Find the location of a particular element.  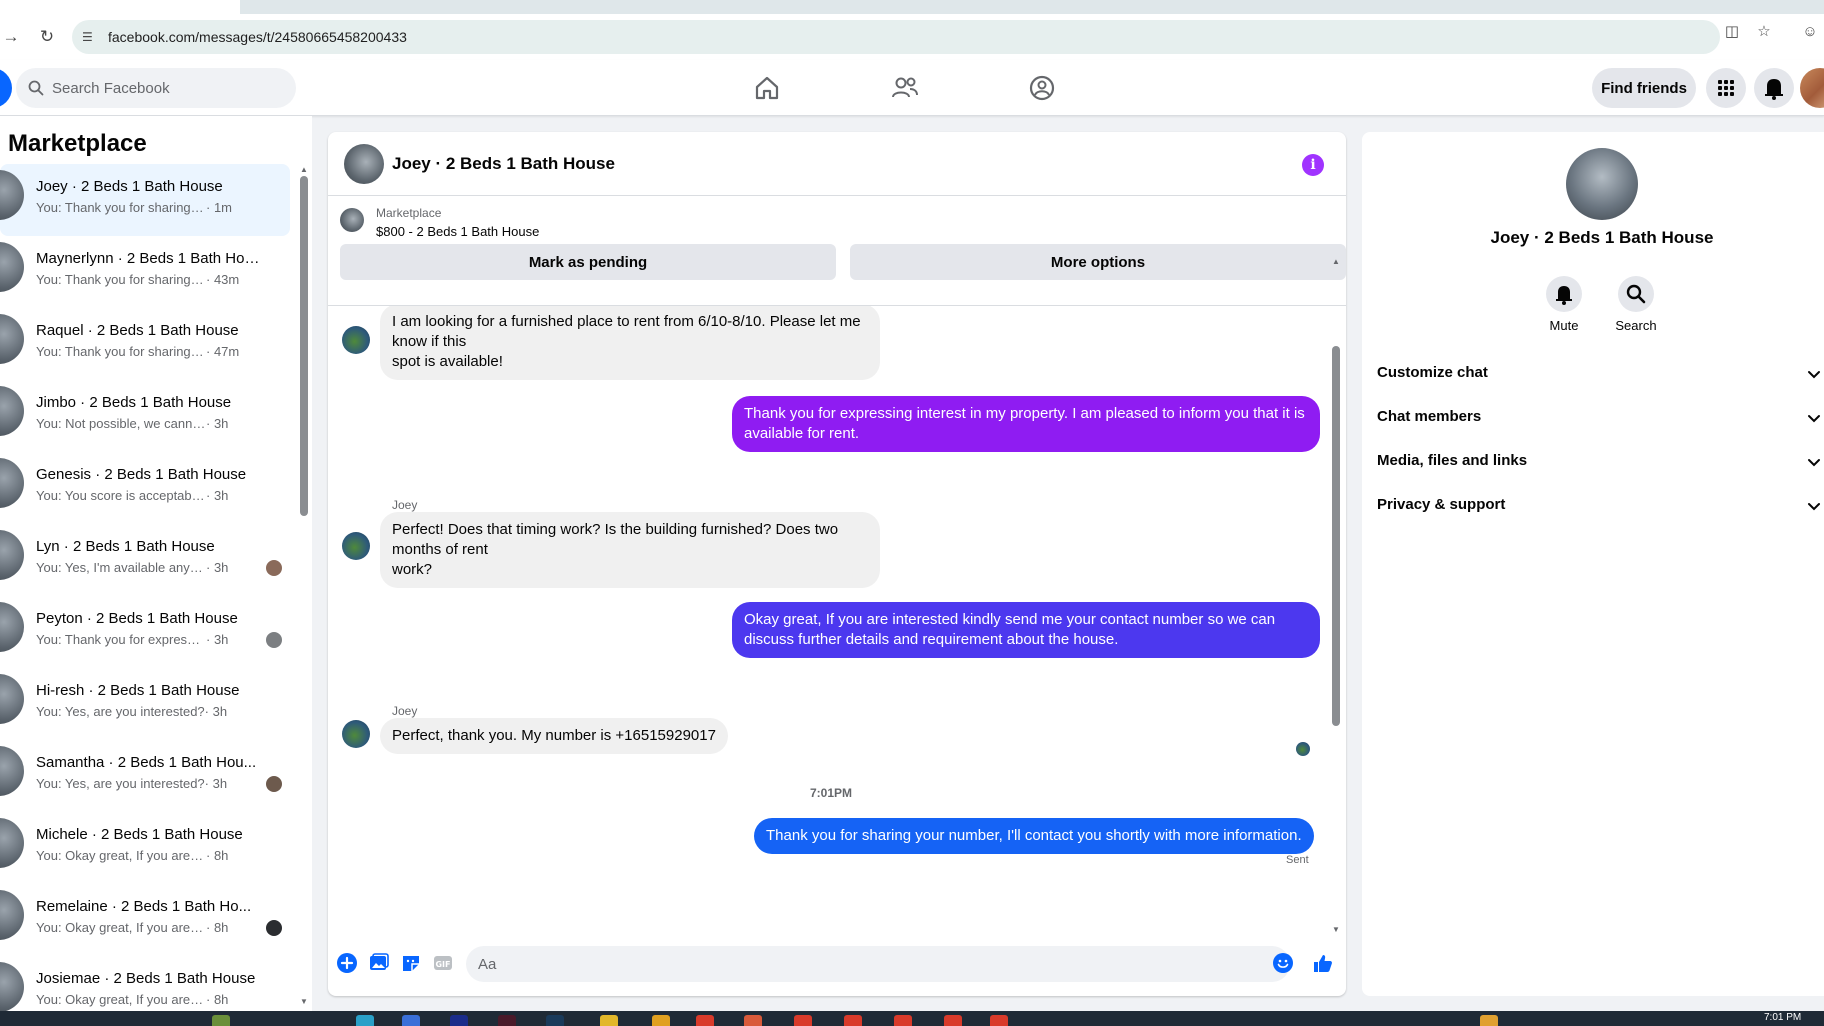

media-files-links-section: Media, files and links is located at coordinates (1593, 462).